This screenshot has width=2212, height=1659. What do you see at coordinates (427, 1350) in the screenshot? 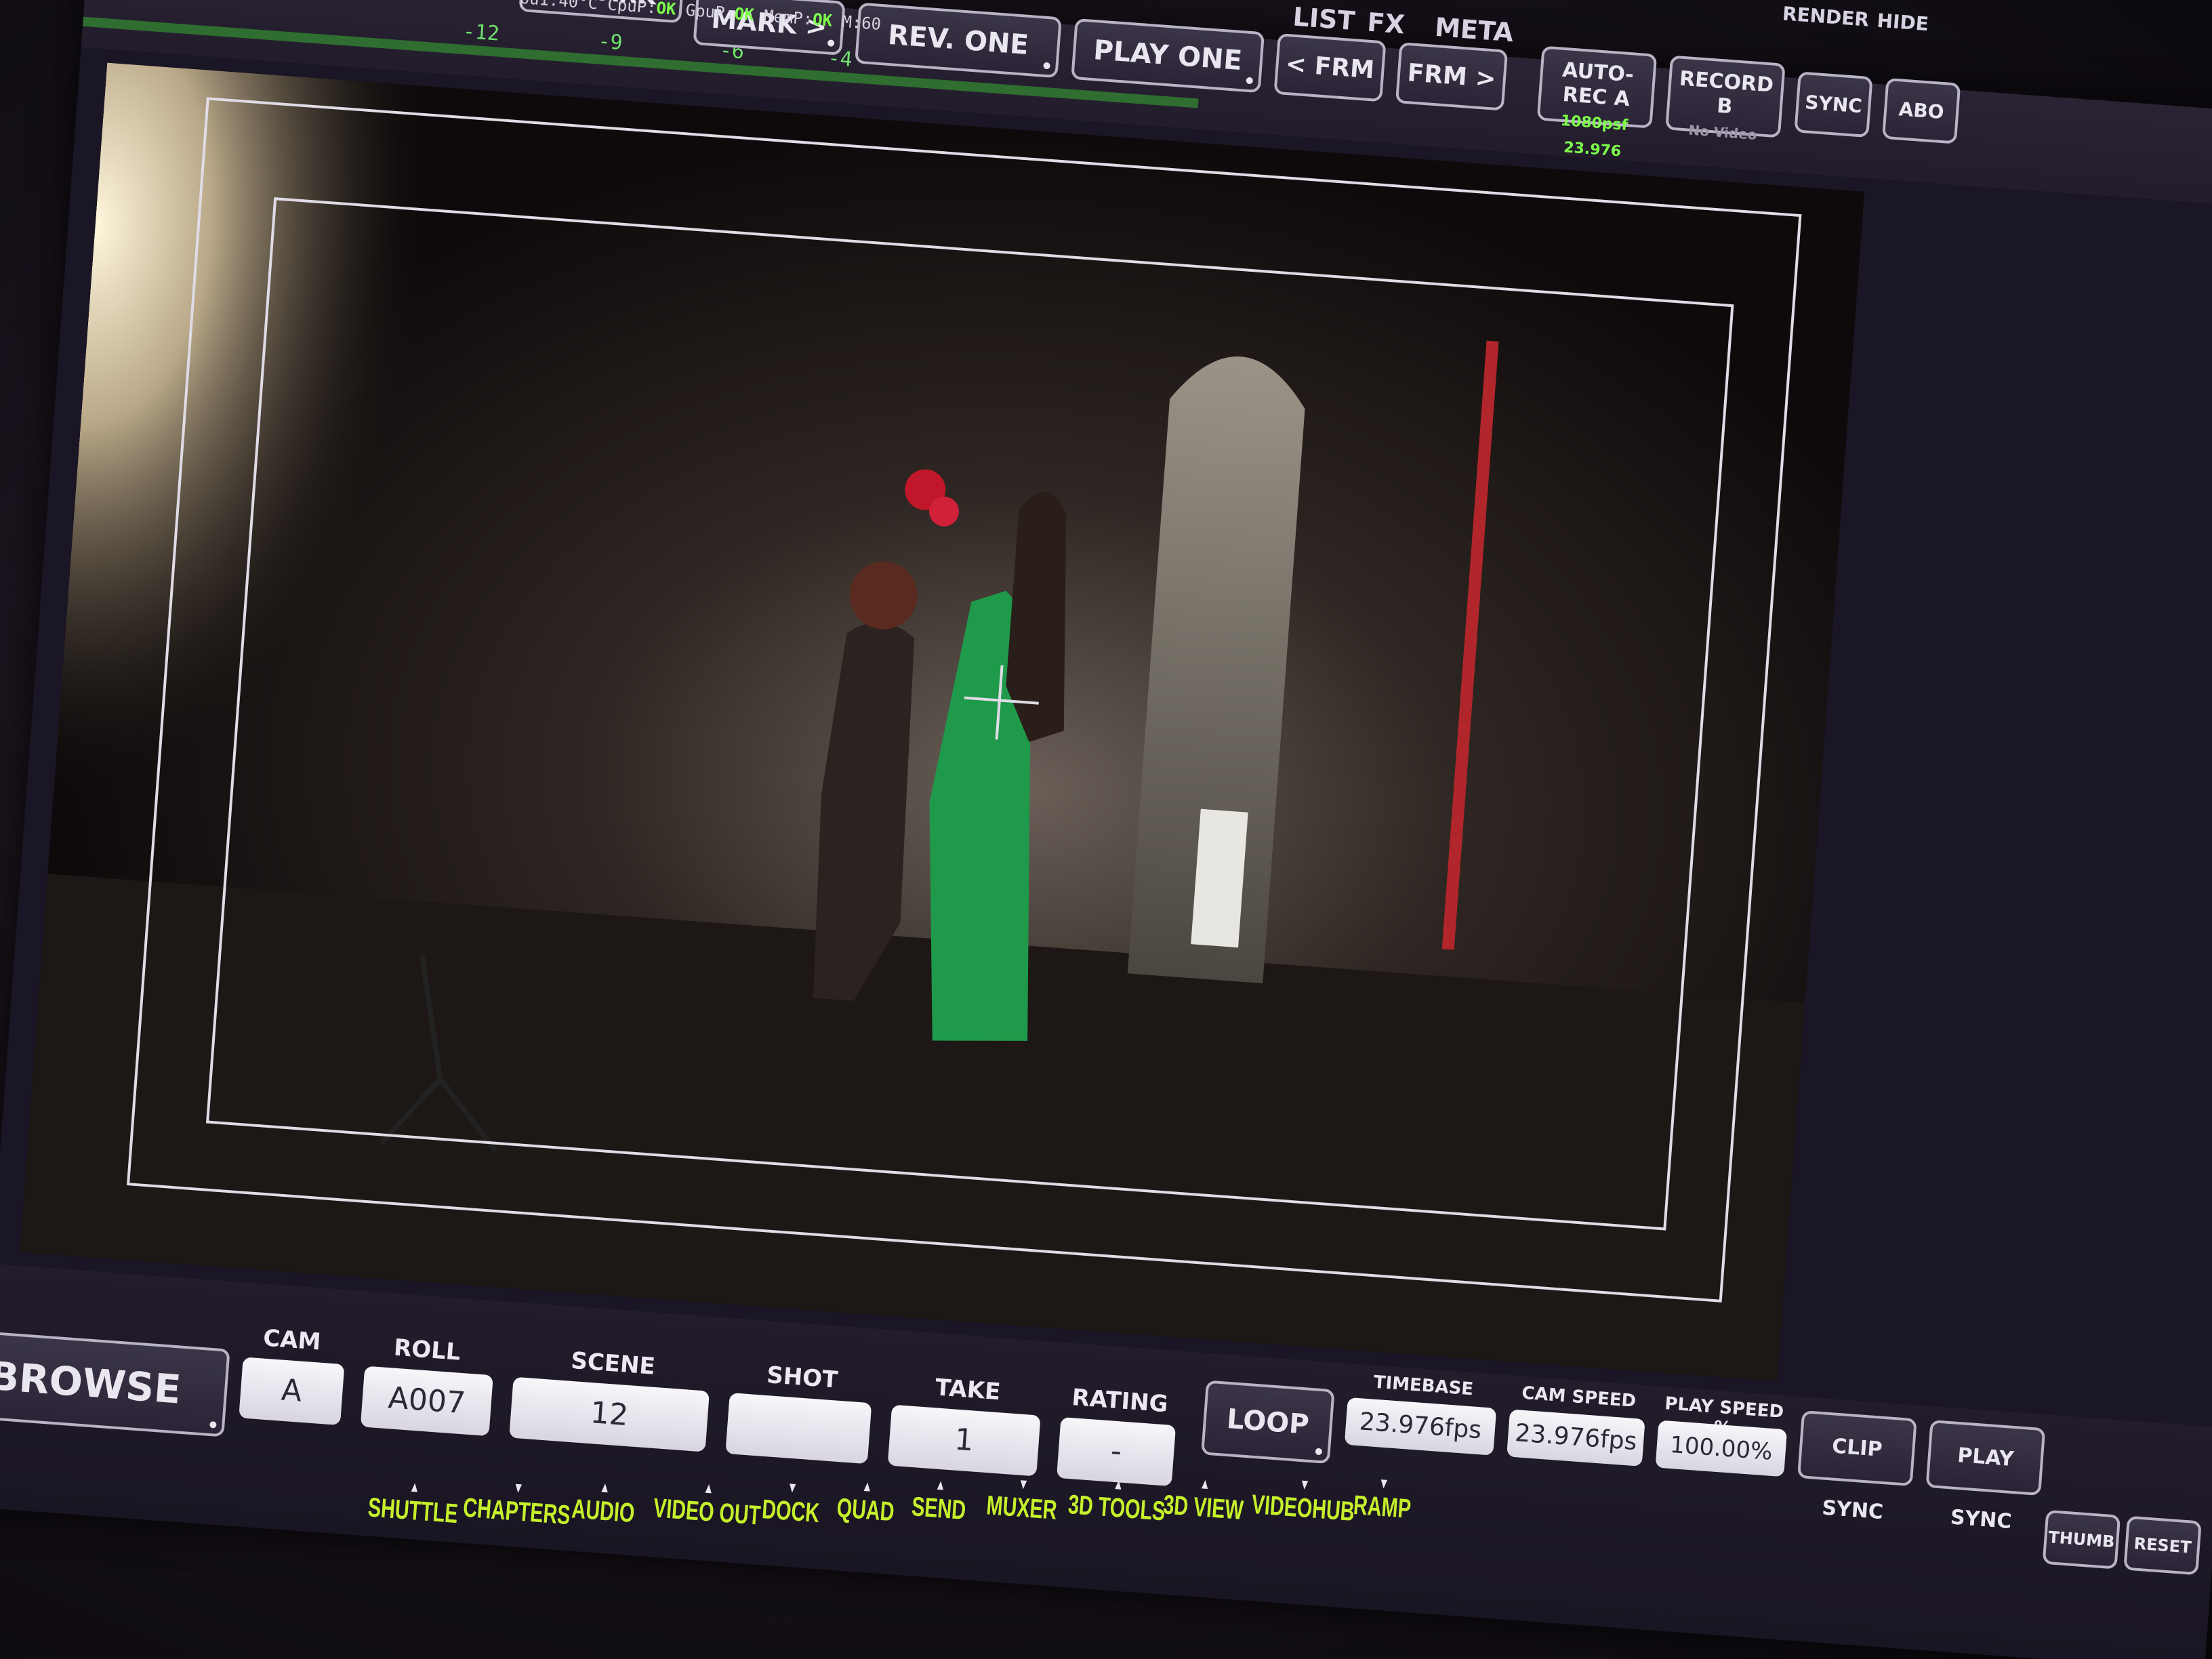
I see `roll-label: ROLL` at bounding box center [427, 1350].